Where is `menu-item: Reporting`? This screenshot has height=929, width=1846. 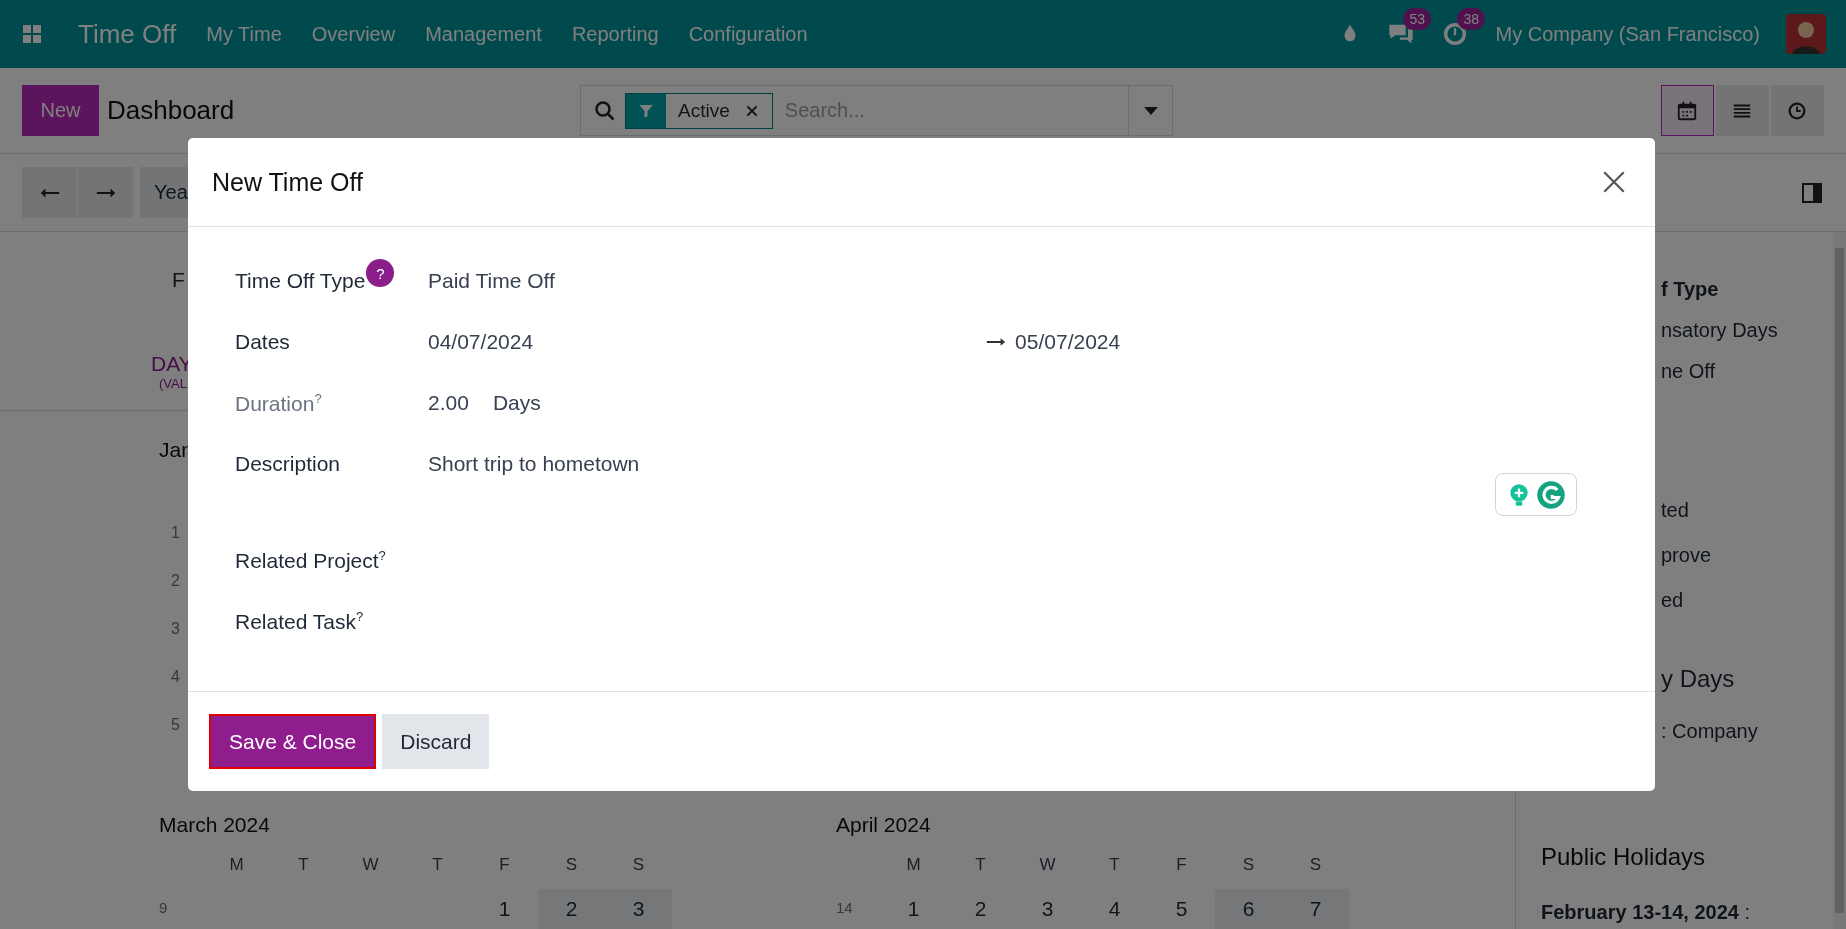 menu-item: Reporting is located at coordinates (615, 34).